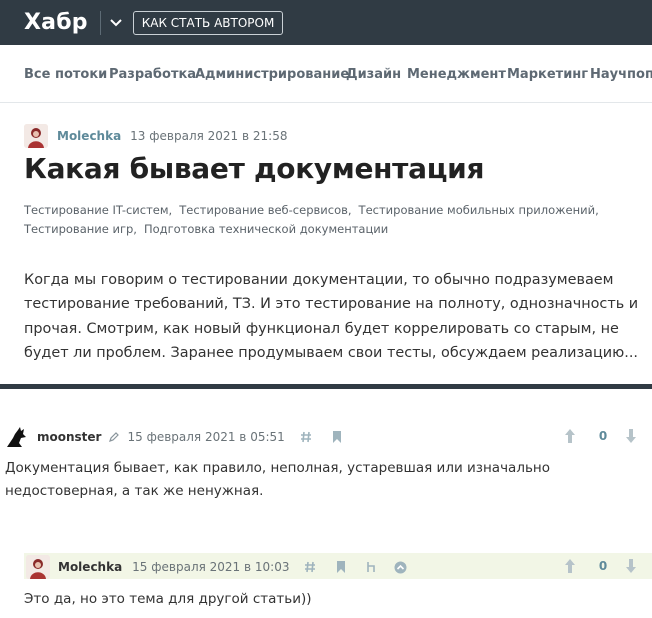 The width and height of the screenshot is (652, 618). What do you see at coordinates (254, 168) in the screenshot?
I see `article-title: Какая бывает документация` at bounding box center [254, 168].